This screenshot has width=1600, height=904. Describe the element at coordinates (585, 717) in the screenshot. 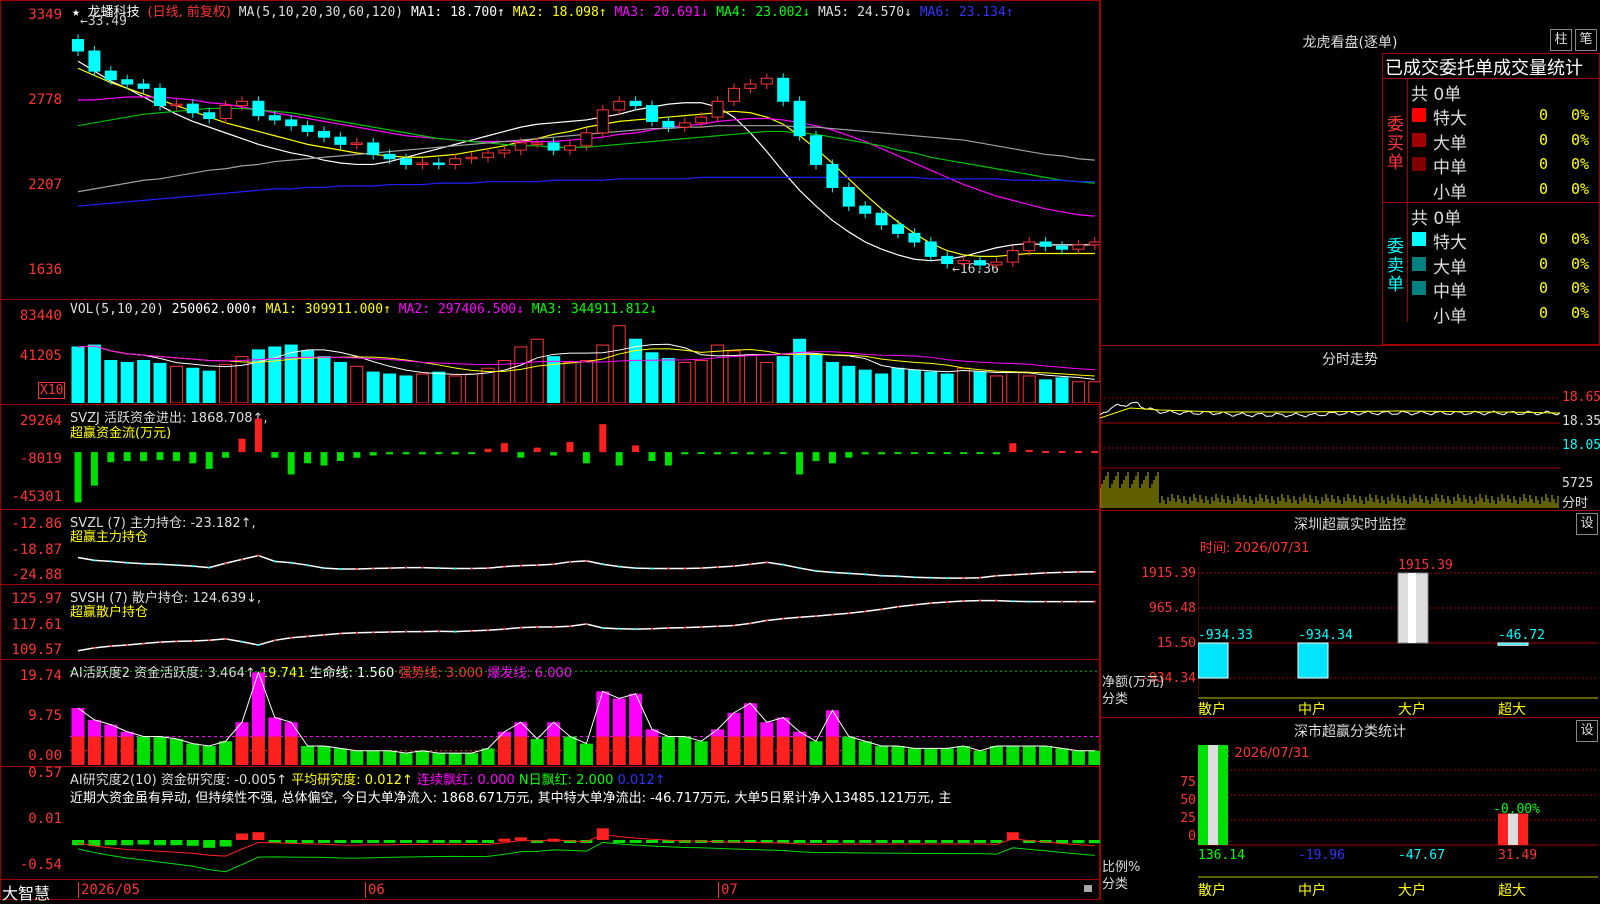

I see `ai-activity-chart` at that location.